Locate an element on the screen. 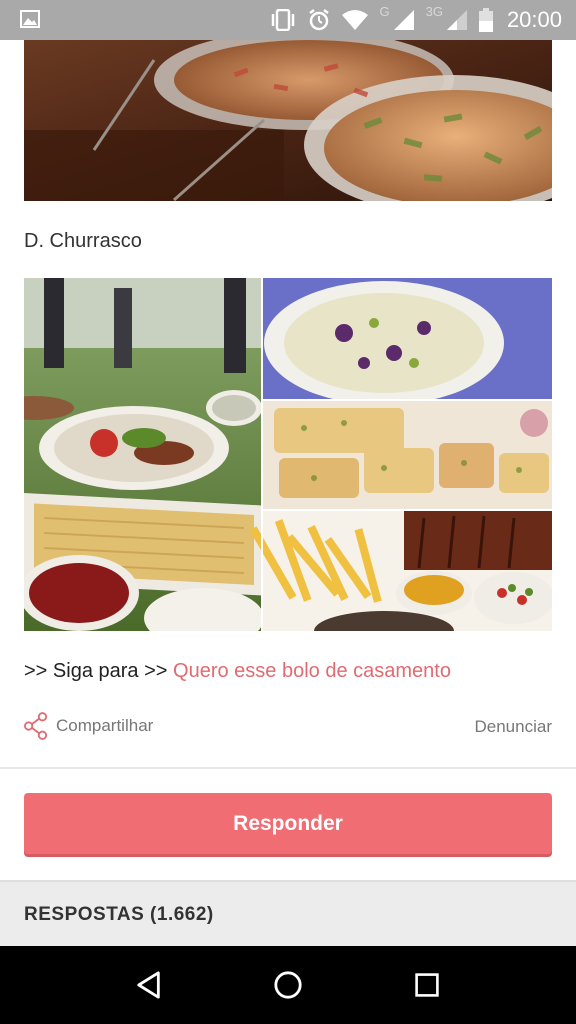  replies-count-title: RESPOSTAS (1.662) is located at coordinates (119, 914).